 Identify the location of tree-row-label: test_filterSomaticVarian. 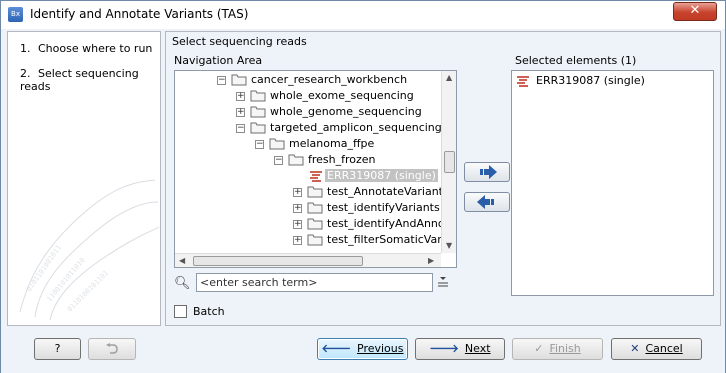
(384, 239).